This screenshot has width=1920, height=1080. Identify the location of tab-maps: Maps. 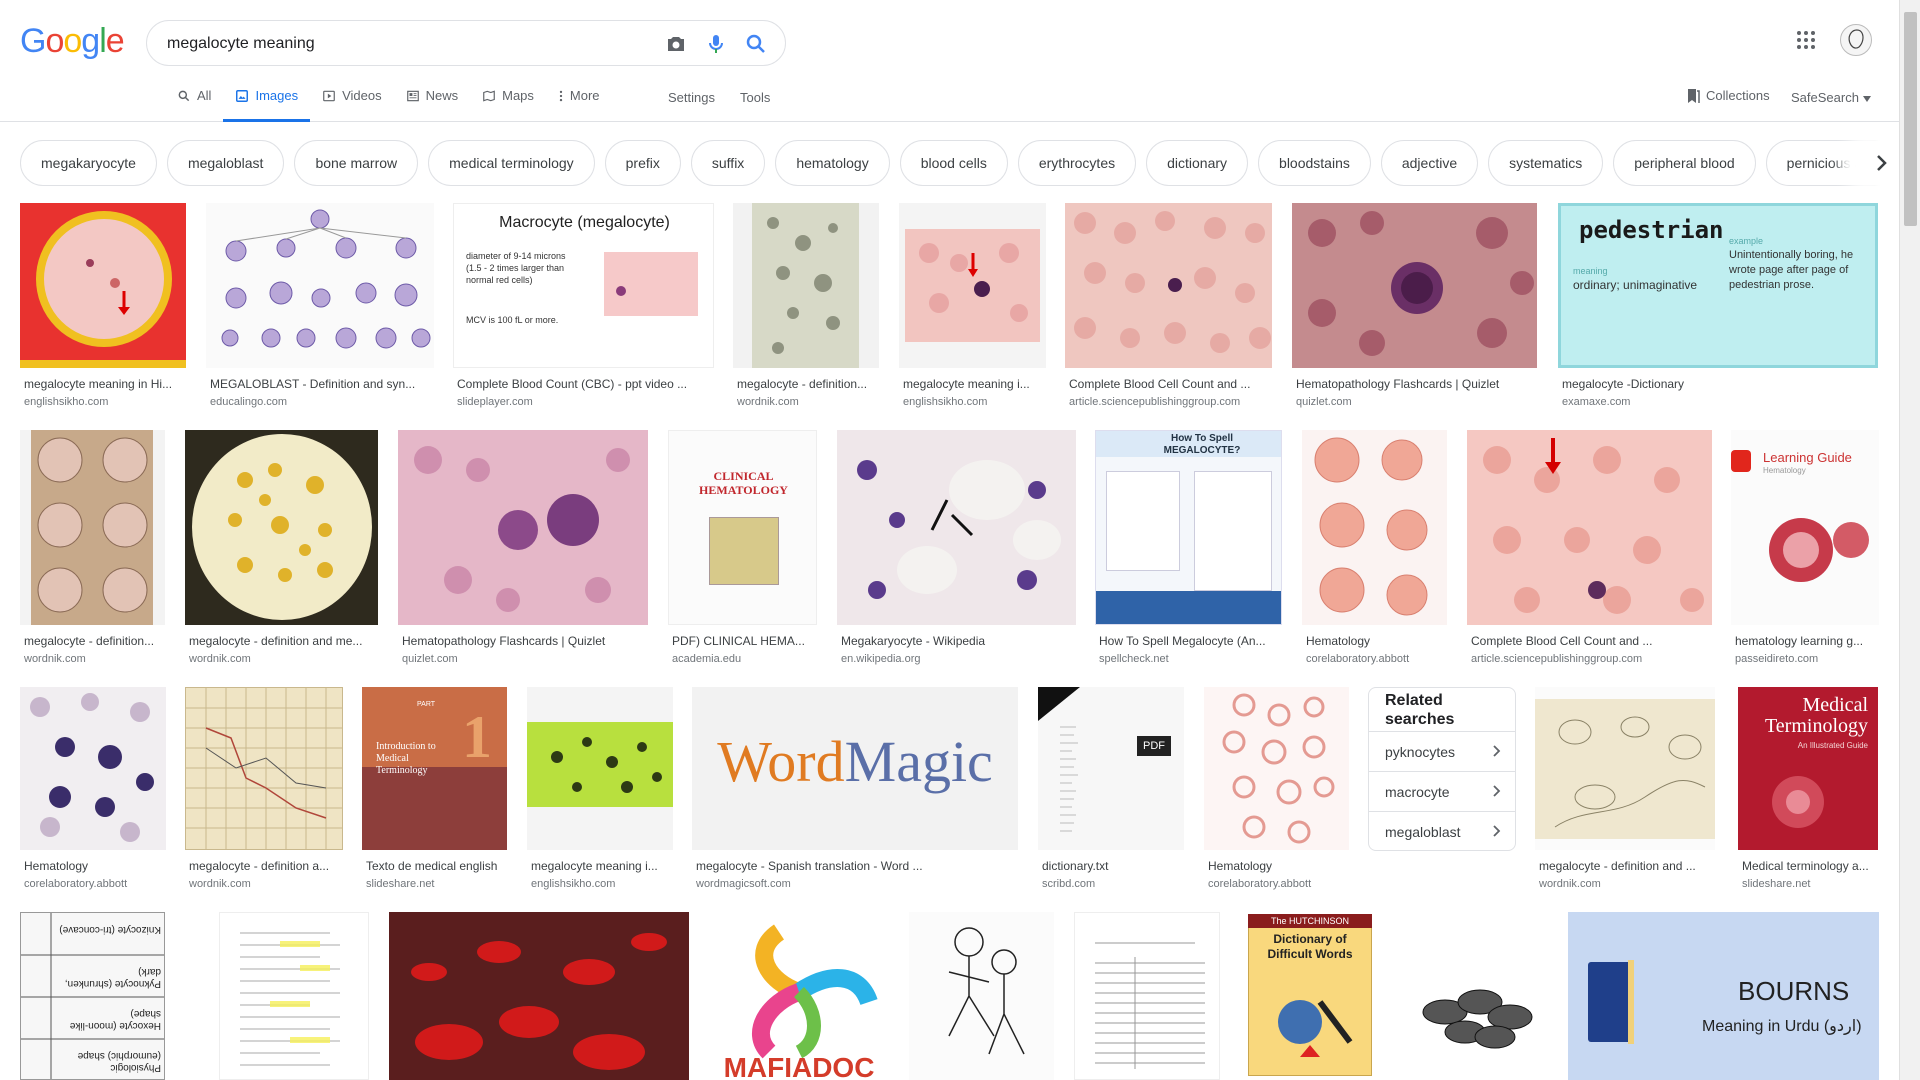
(508, 105).